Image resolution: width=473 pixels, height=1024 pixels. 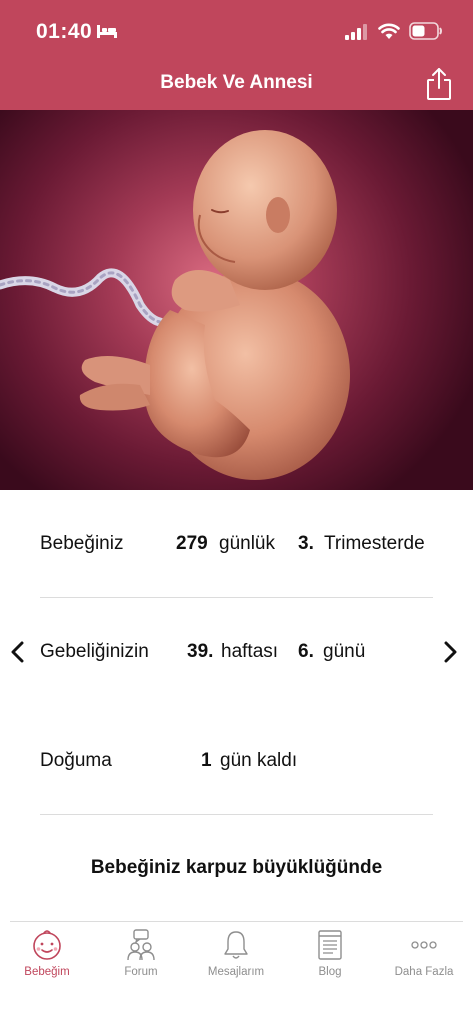 I want to click on days-to-birth-row: Doğuma 1 gün kaldı, so click(x=236, y=762).